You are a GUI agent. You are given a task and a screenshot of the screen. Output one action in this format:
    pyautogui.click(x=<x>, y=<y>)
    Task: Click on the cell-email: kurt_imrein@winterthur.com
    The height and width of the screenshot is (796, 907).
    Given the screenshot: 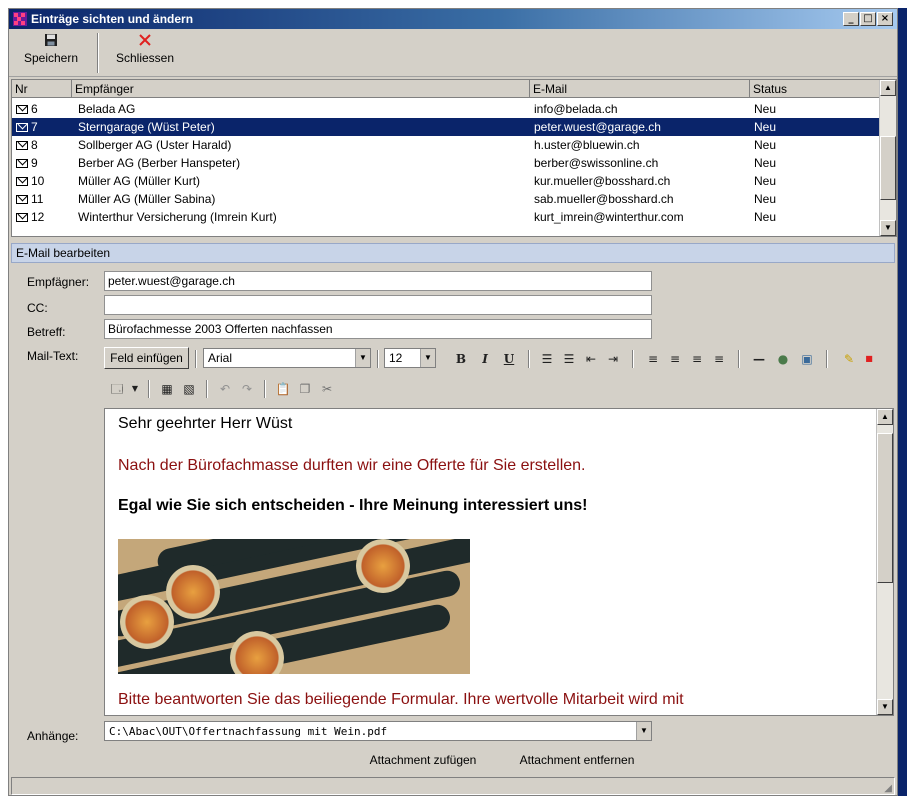 What is the action you would take?
    pyautogui.click(x=641, y=217)
    